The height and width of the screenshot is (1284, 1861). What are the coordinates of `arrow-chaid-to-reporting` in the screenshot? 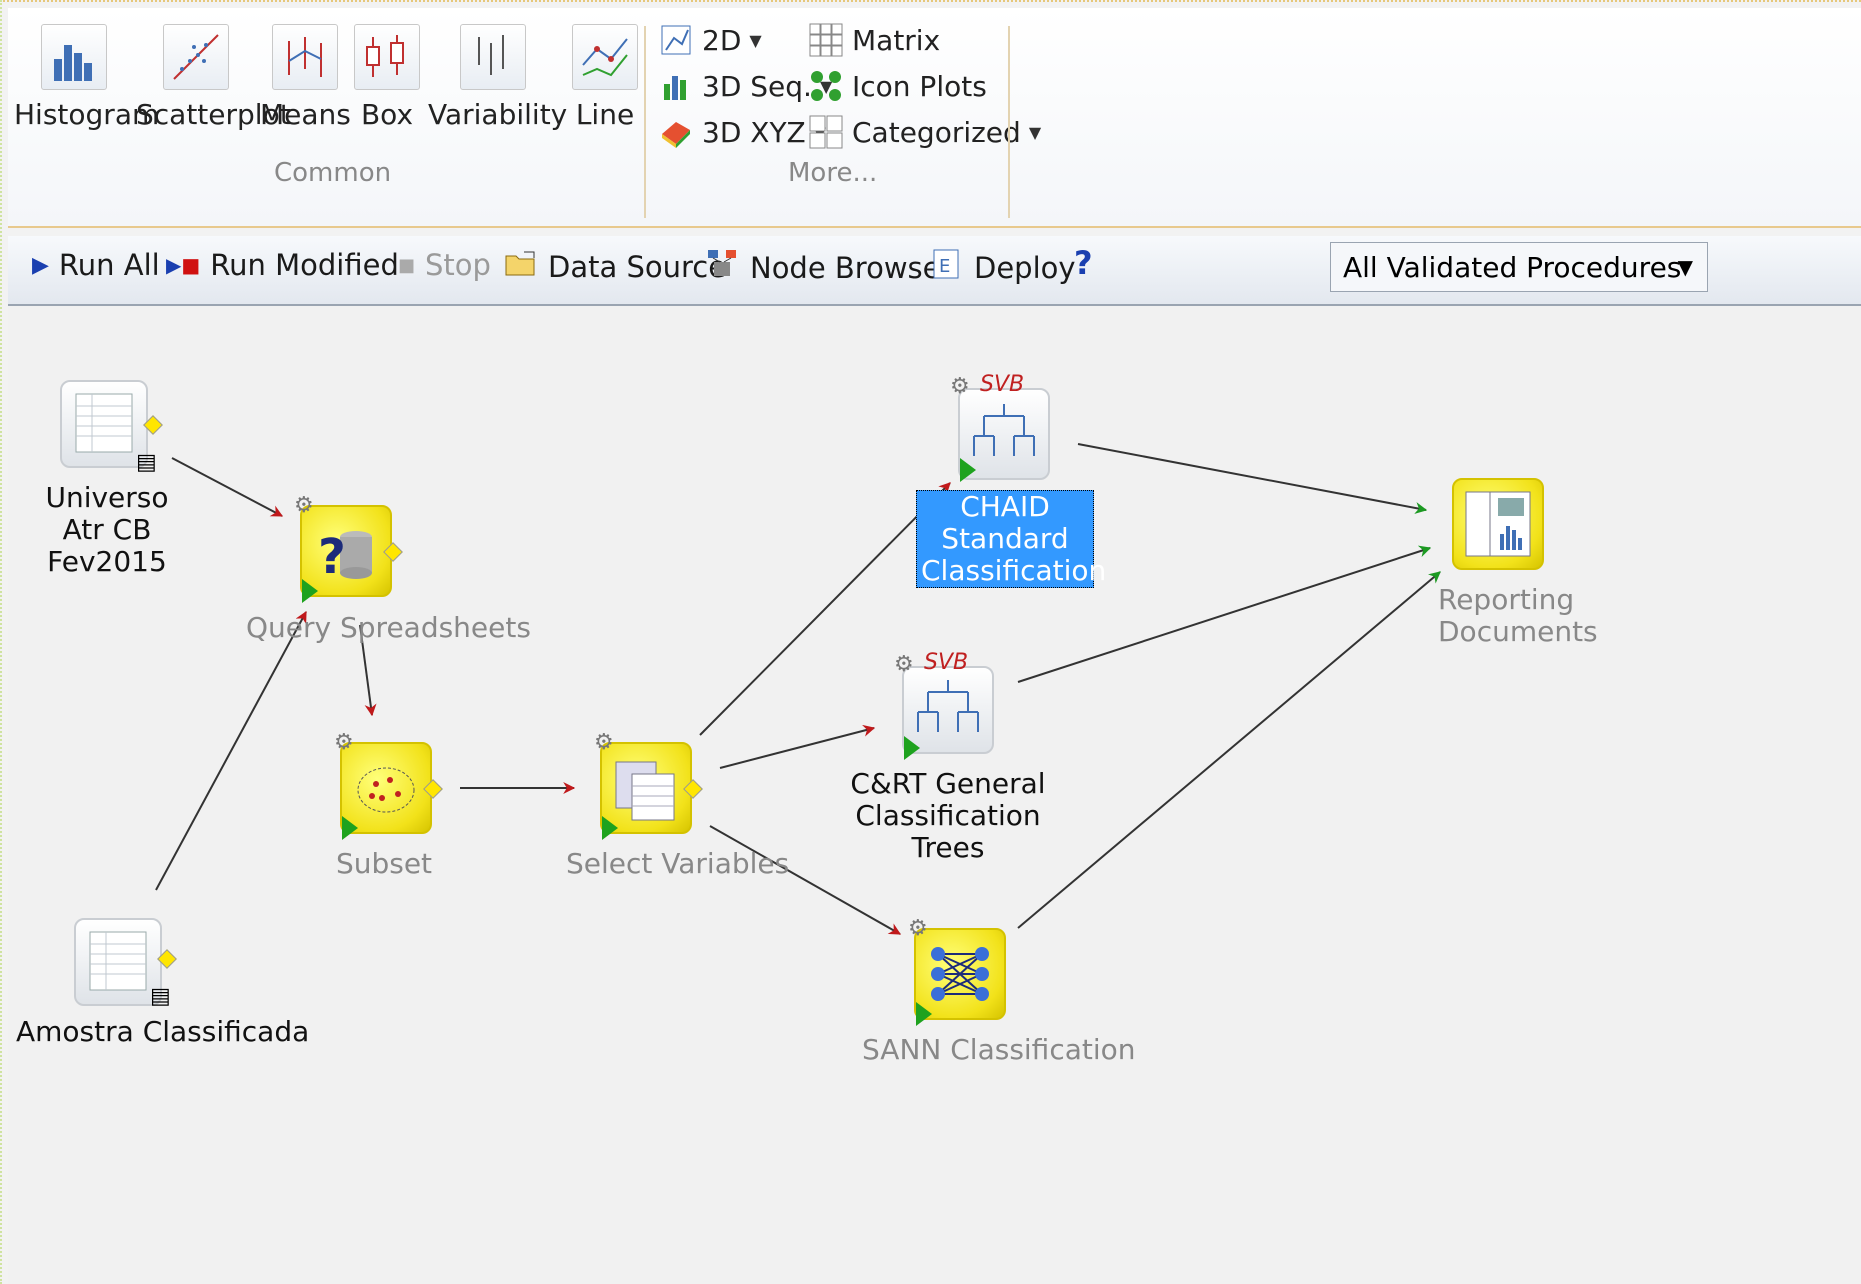 It's located at (1252, 478).